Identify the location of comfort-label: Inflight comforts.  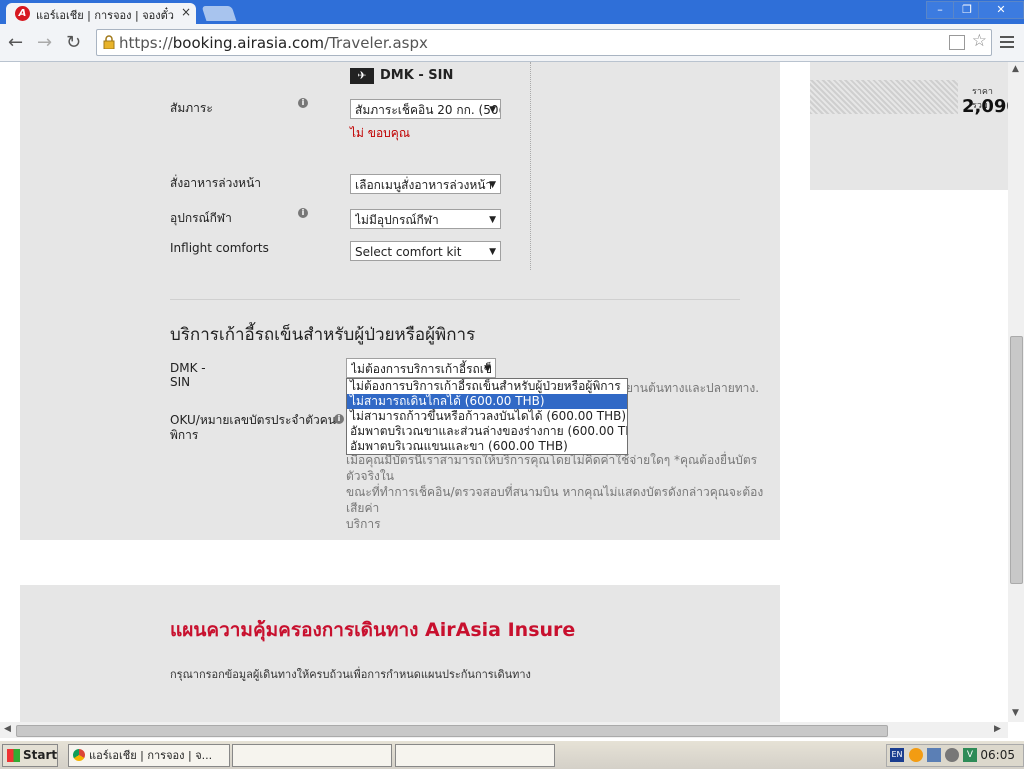
(219, 248).